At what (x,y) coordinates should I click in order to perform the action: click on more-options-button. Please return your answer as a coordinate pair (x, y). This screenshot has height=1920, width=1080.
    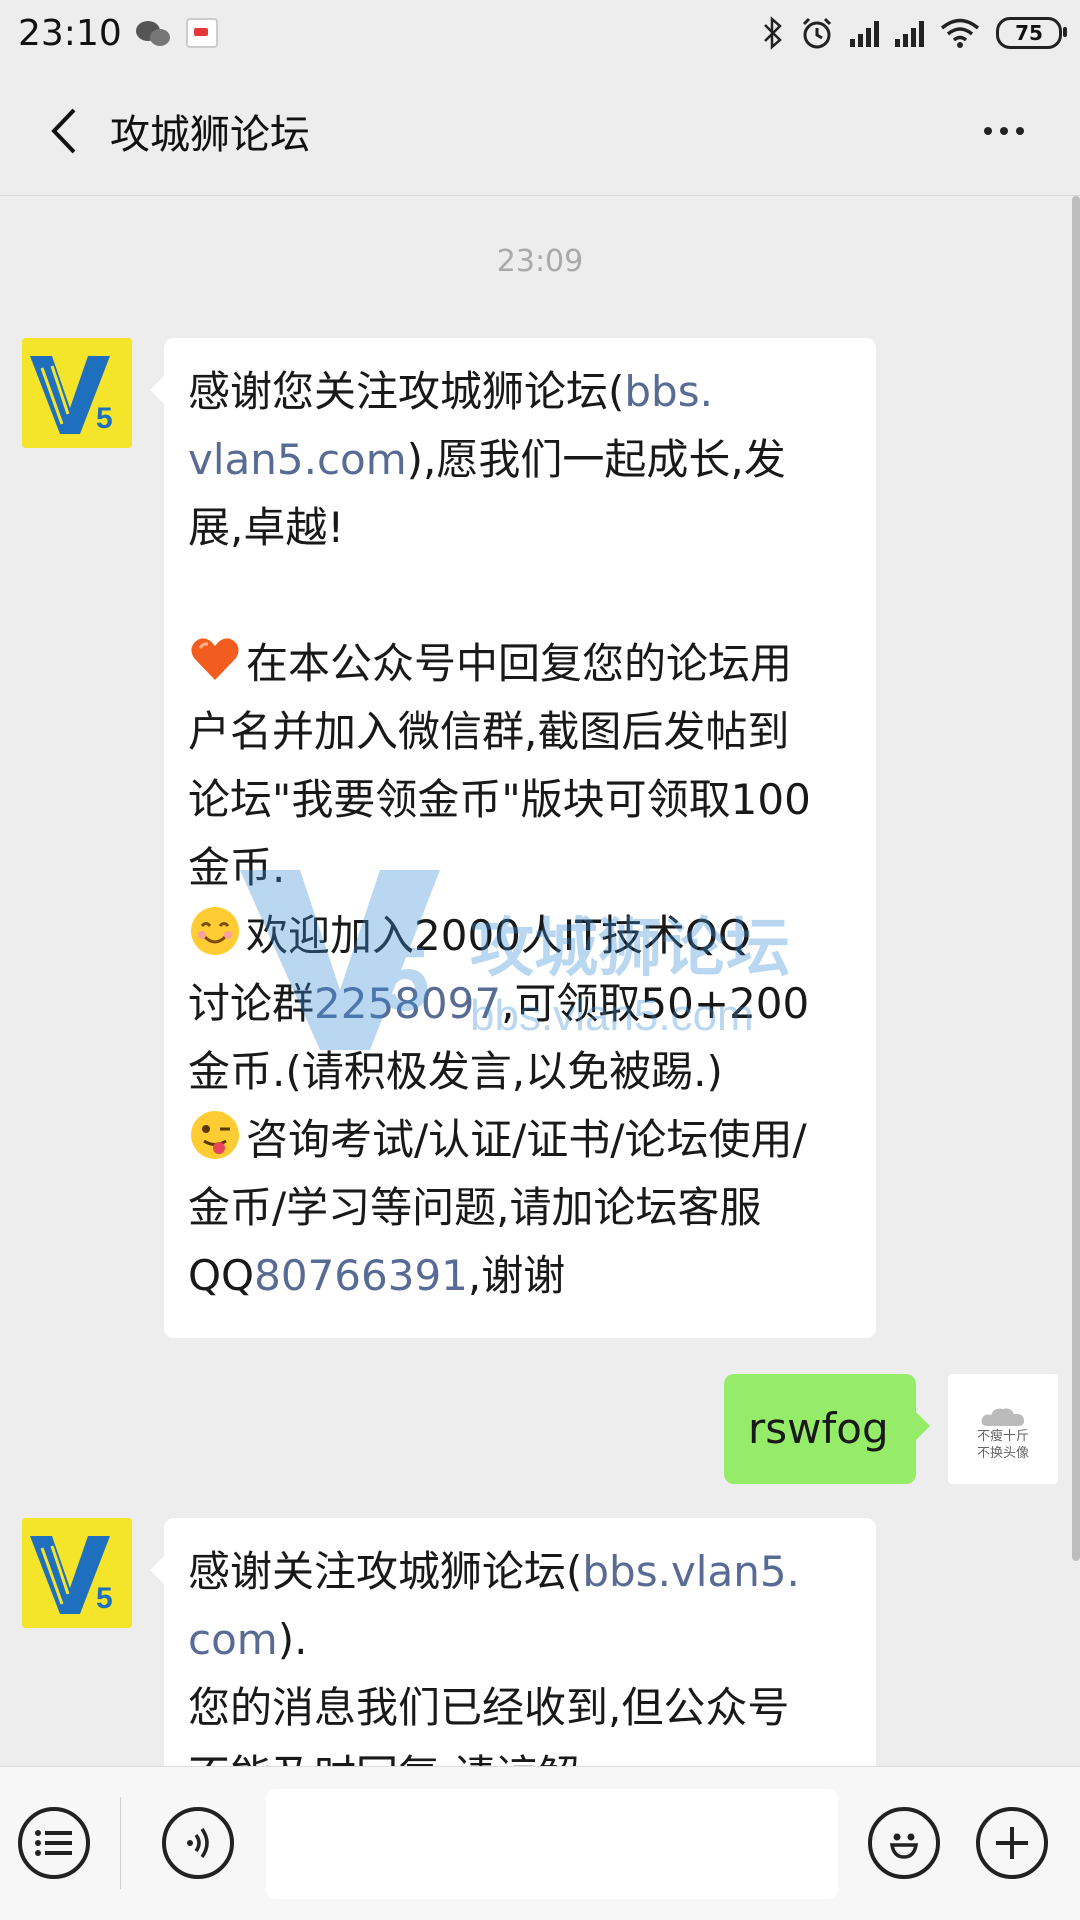
    Looking at the image, I should click on (1004, 131).